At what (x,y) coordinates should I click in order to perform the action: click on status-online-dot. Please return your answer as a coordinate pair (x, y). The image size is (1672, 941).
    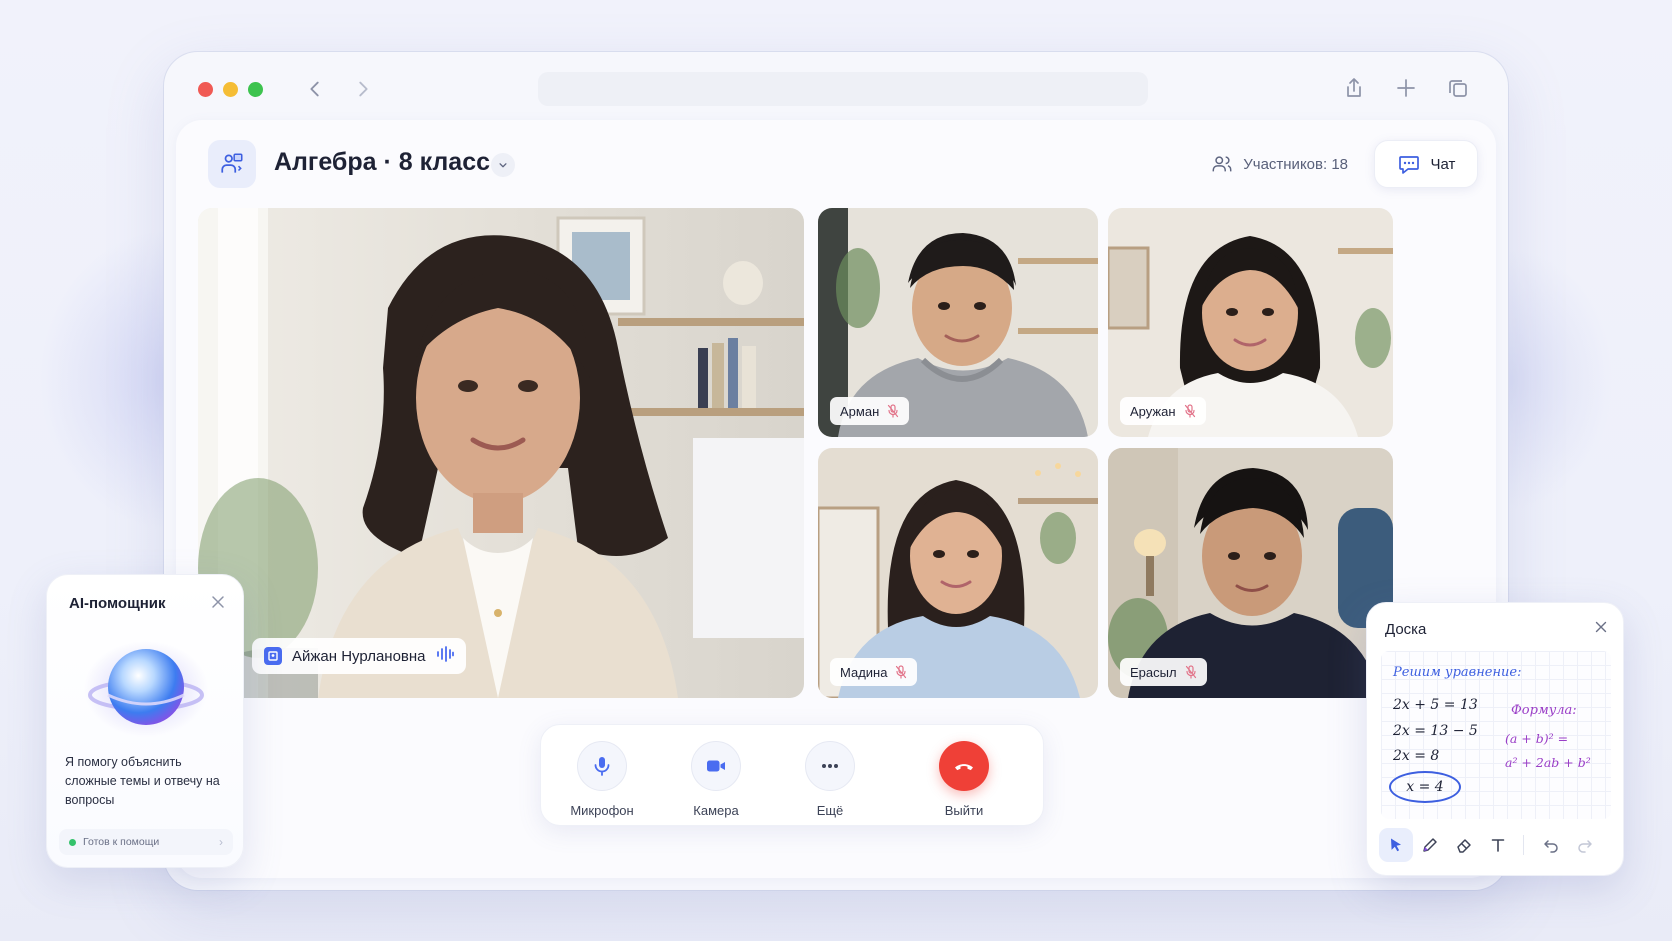
    Looking at the image, I should click on (72, 842).